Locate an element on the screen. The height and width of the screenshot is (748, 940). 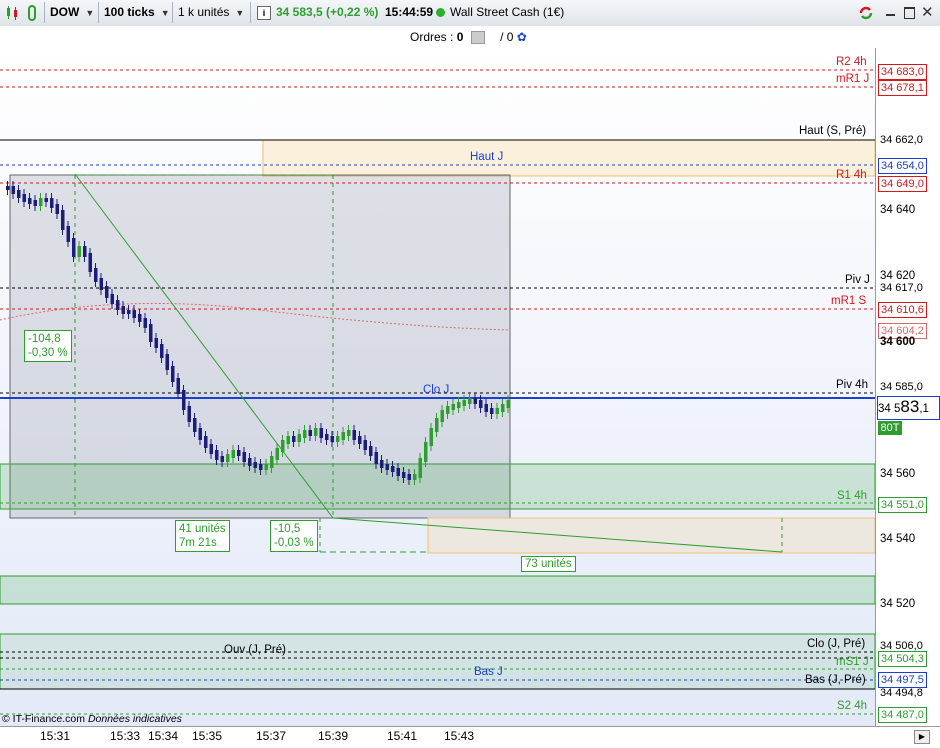
link-icon is located at coordinates (32, 13).